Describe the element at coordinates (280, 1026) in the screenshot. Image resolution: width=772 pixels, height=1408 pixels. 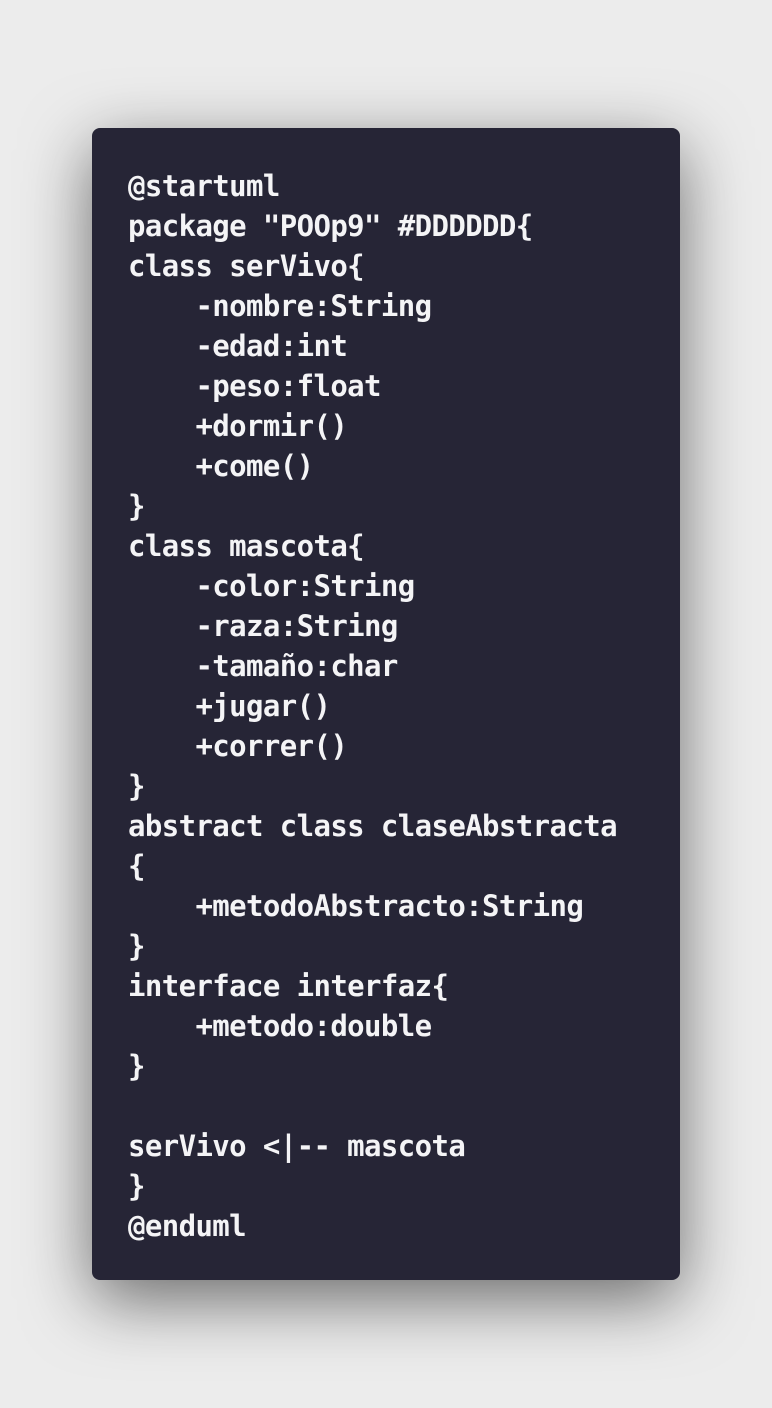
I see `code-line: +metodo:double` at that location.